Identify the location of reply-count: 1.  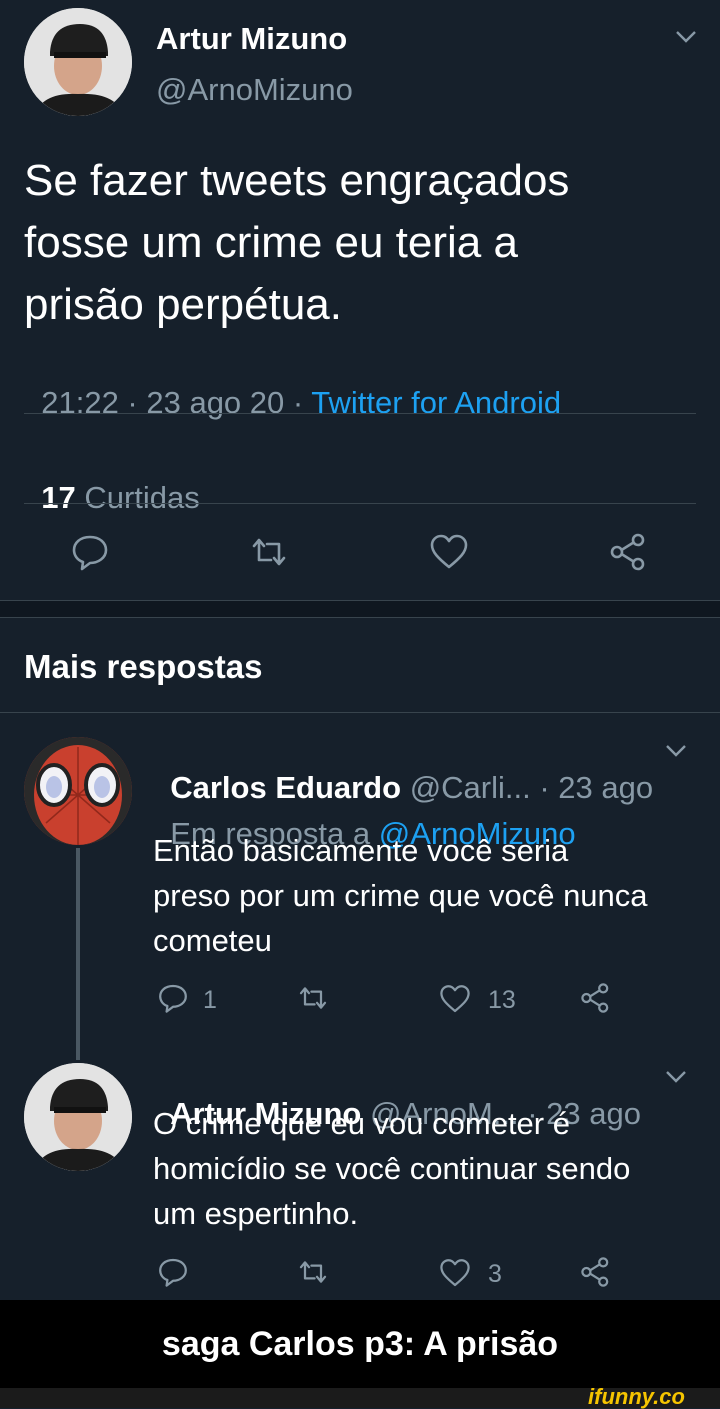
(210, 1000).